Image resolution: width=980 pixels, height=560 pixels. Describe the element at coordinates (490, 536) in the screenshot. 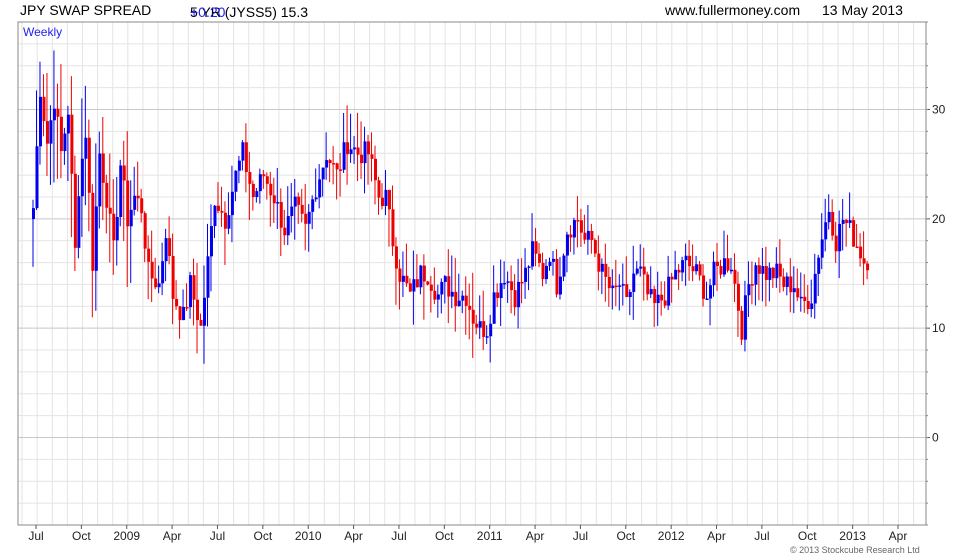

I see `x-tick-label: 2011` at that location.